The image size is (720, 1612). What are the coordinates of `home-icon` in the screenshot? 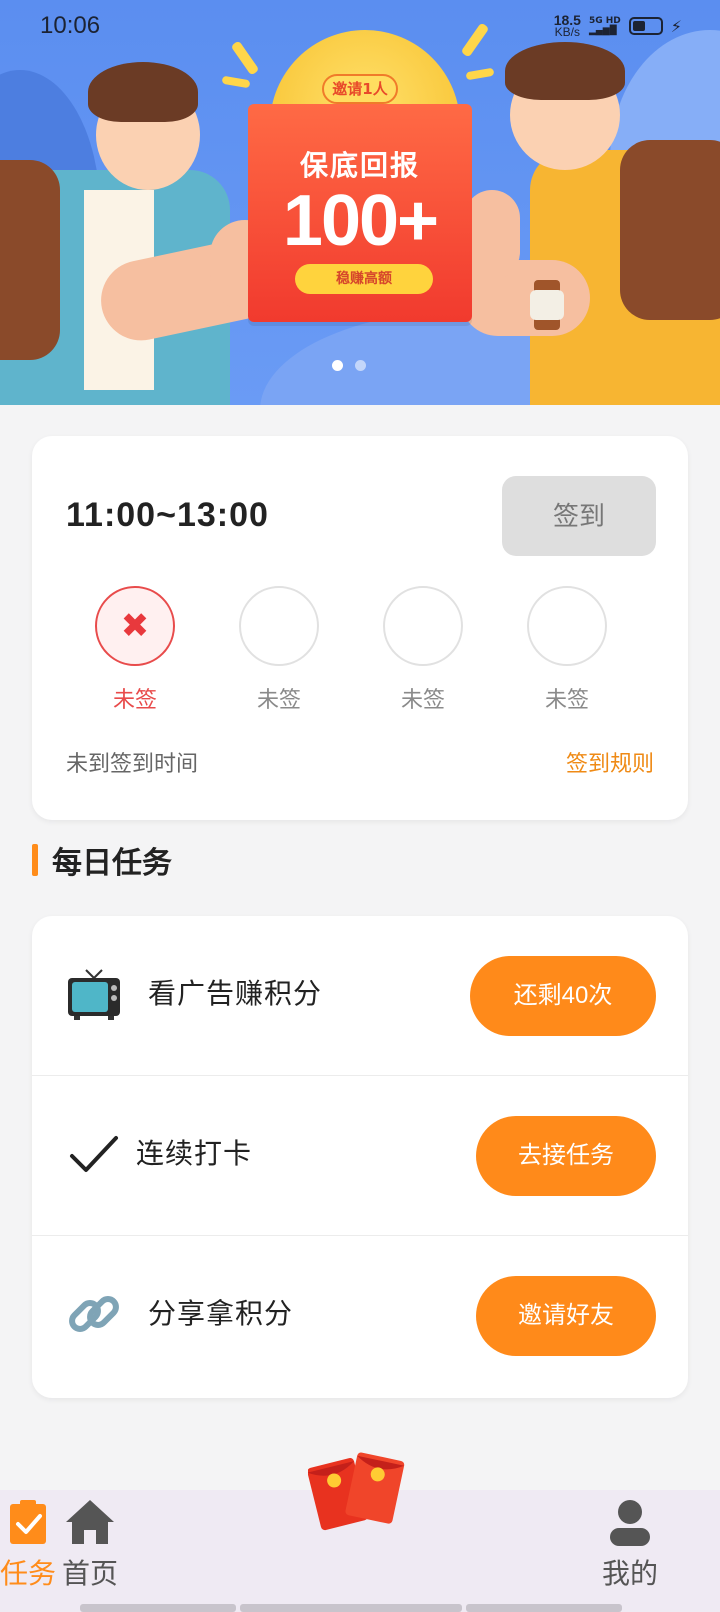 It's located at (90, 1524).